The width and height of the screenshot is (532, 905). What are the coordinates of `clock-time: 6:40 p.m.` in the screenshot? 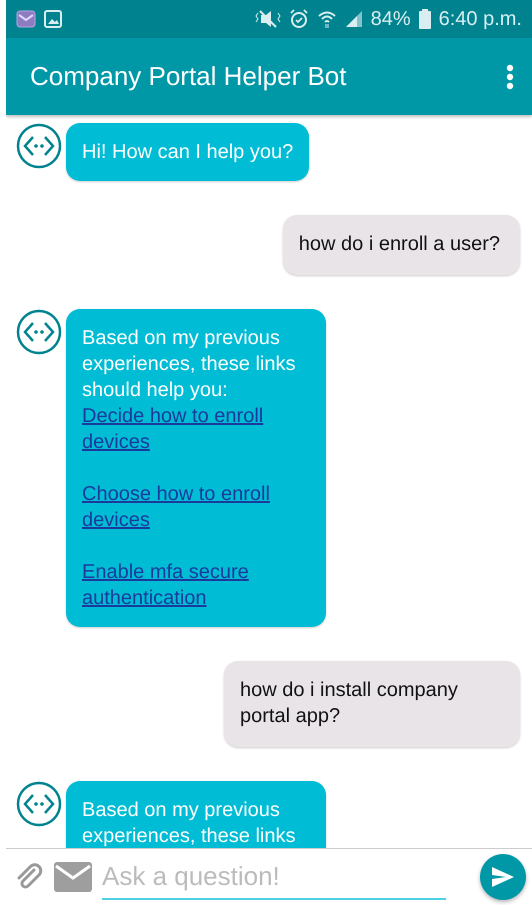 It's located at (480, 19).